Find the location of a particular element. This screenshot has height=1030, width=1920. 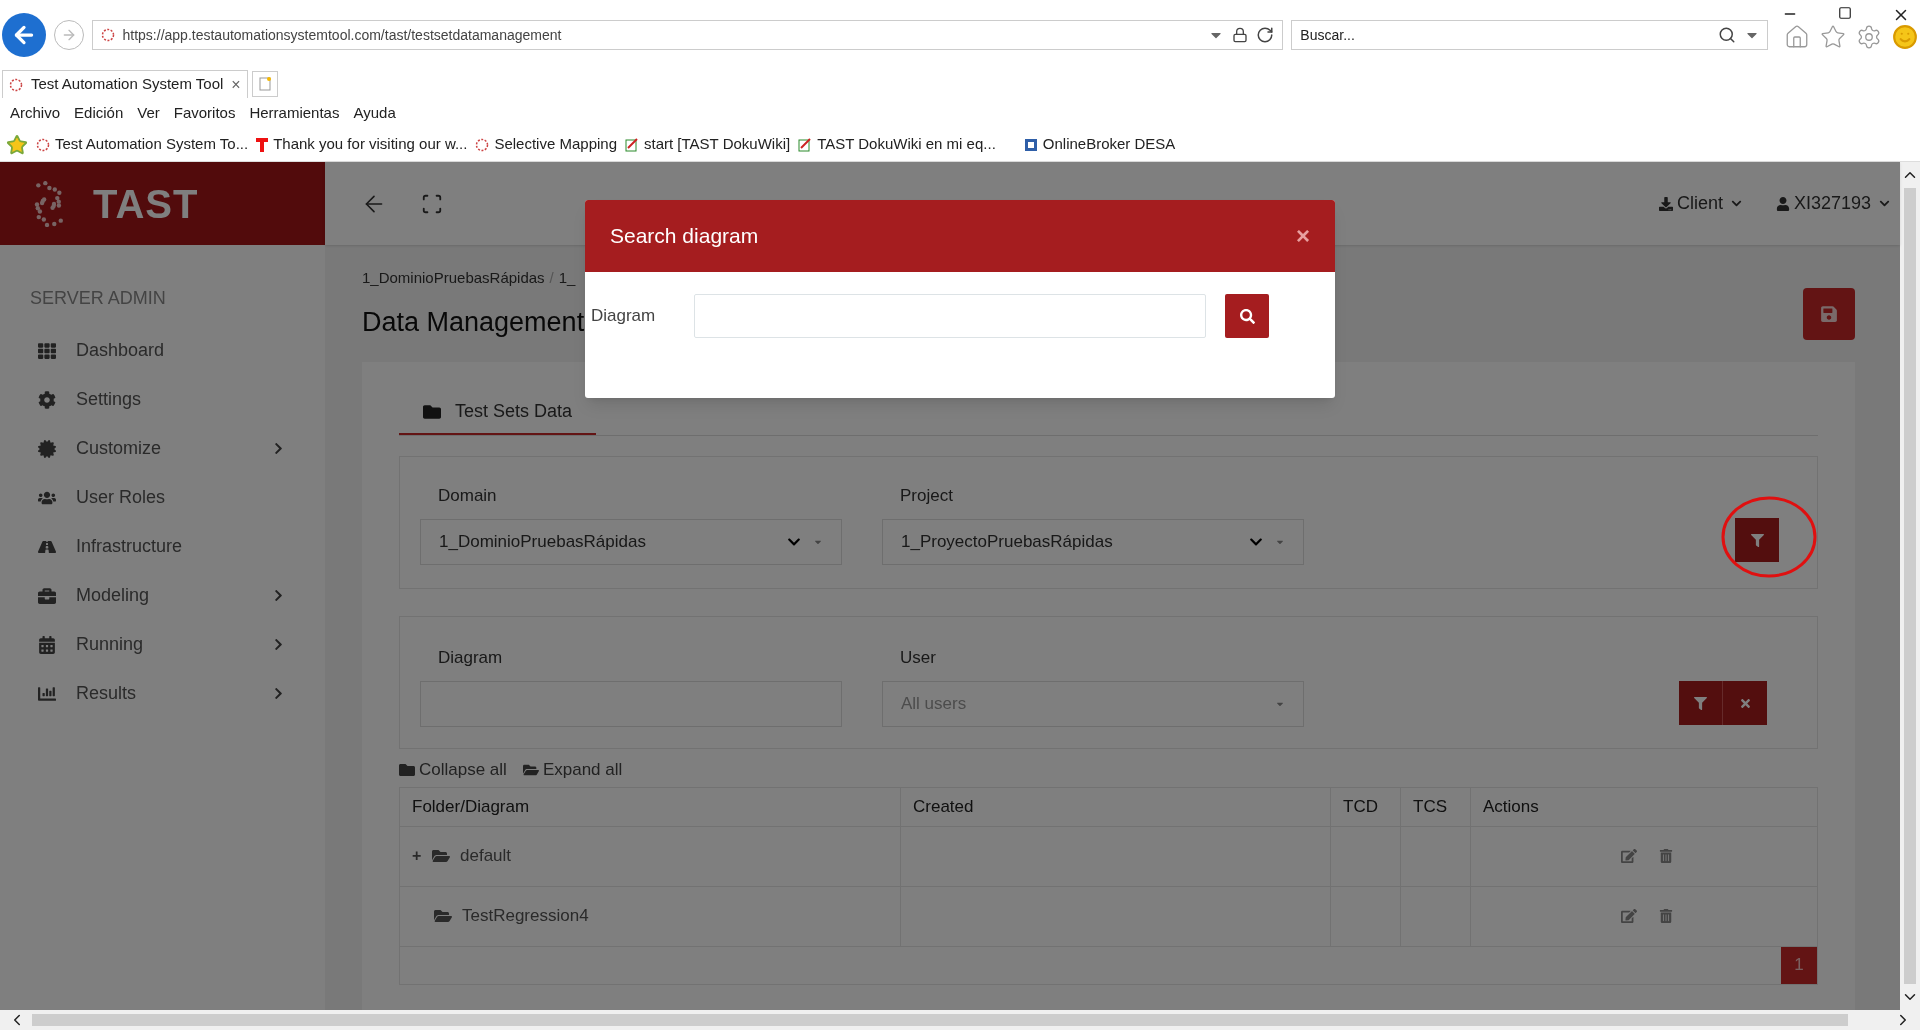

favorites-star-icon is located at coordinates (17, 144).